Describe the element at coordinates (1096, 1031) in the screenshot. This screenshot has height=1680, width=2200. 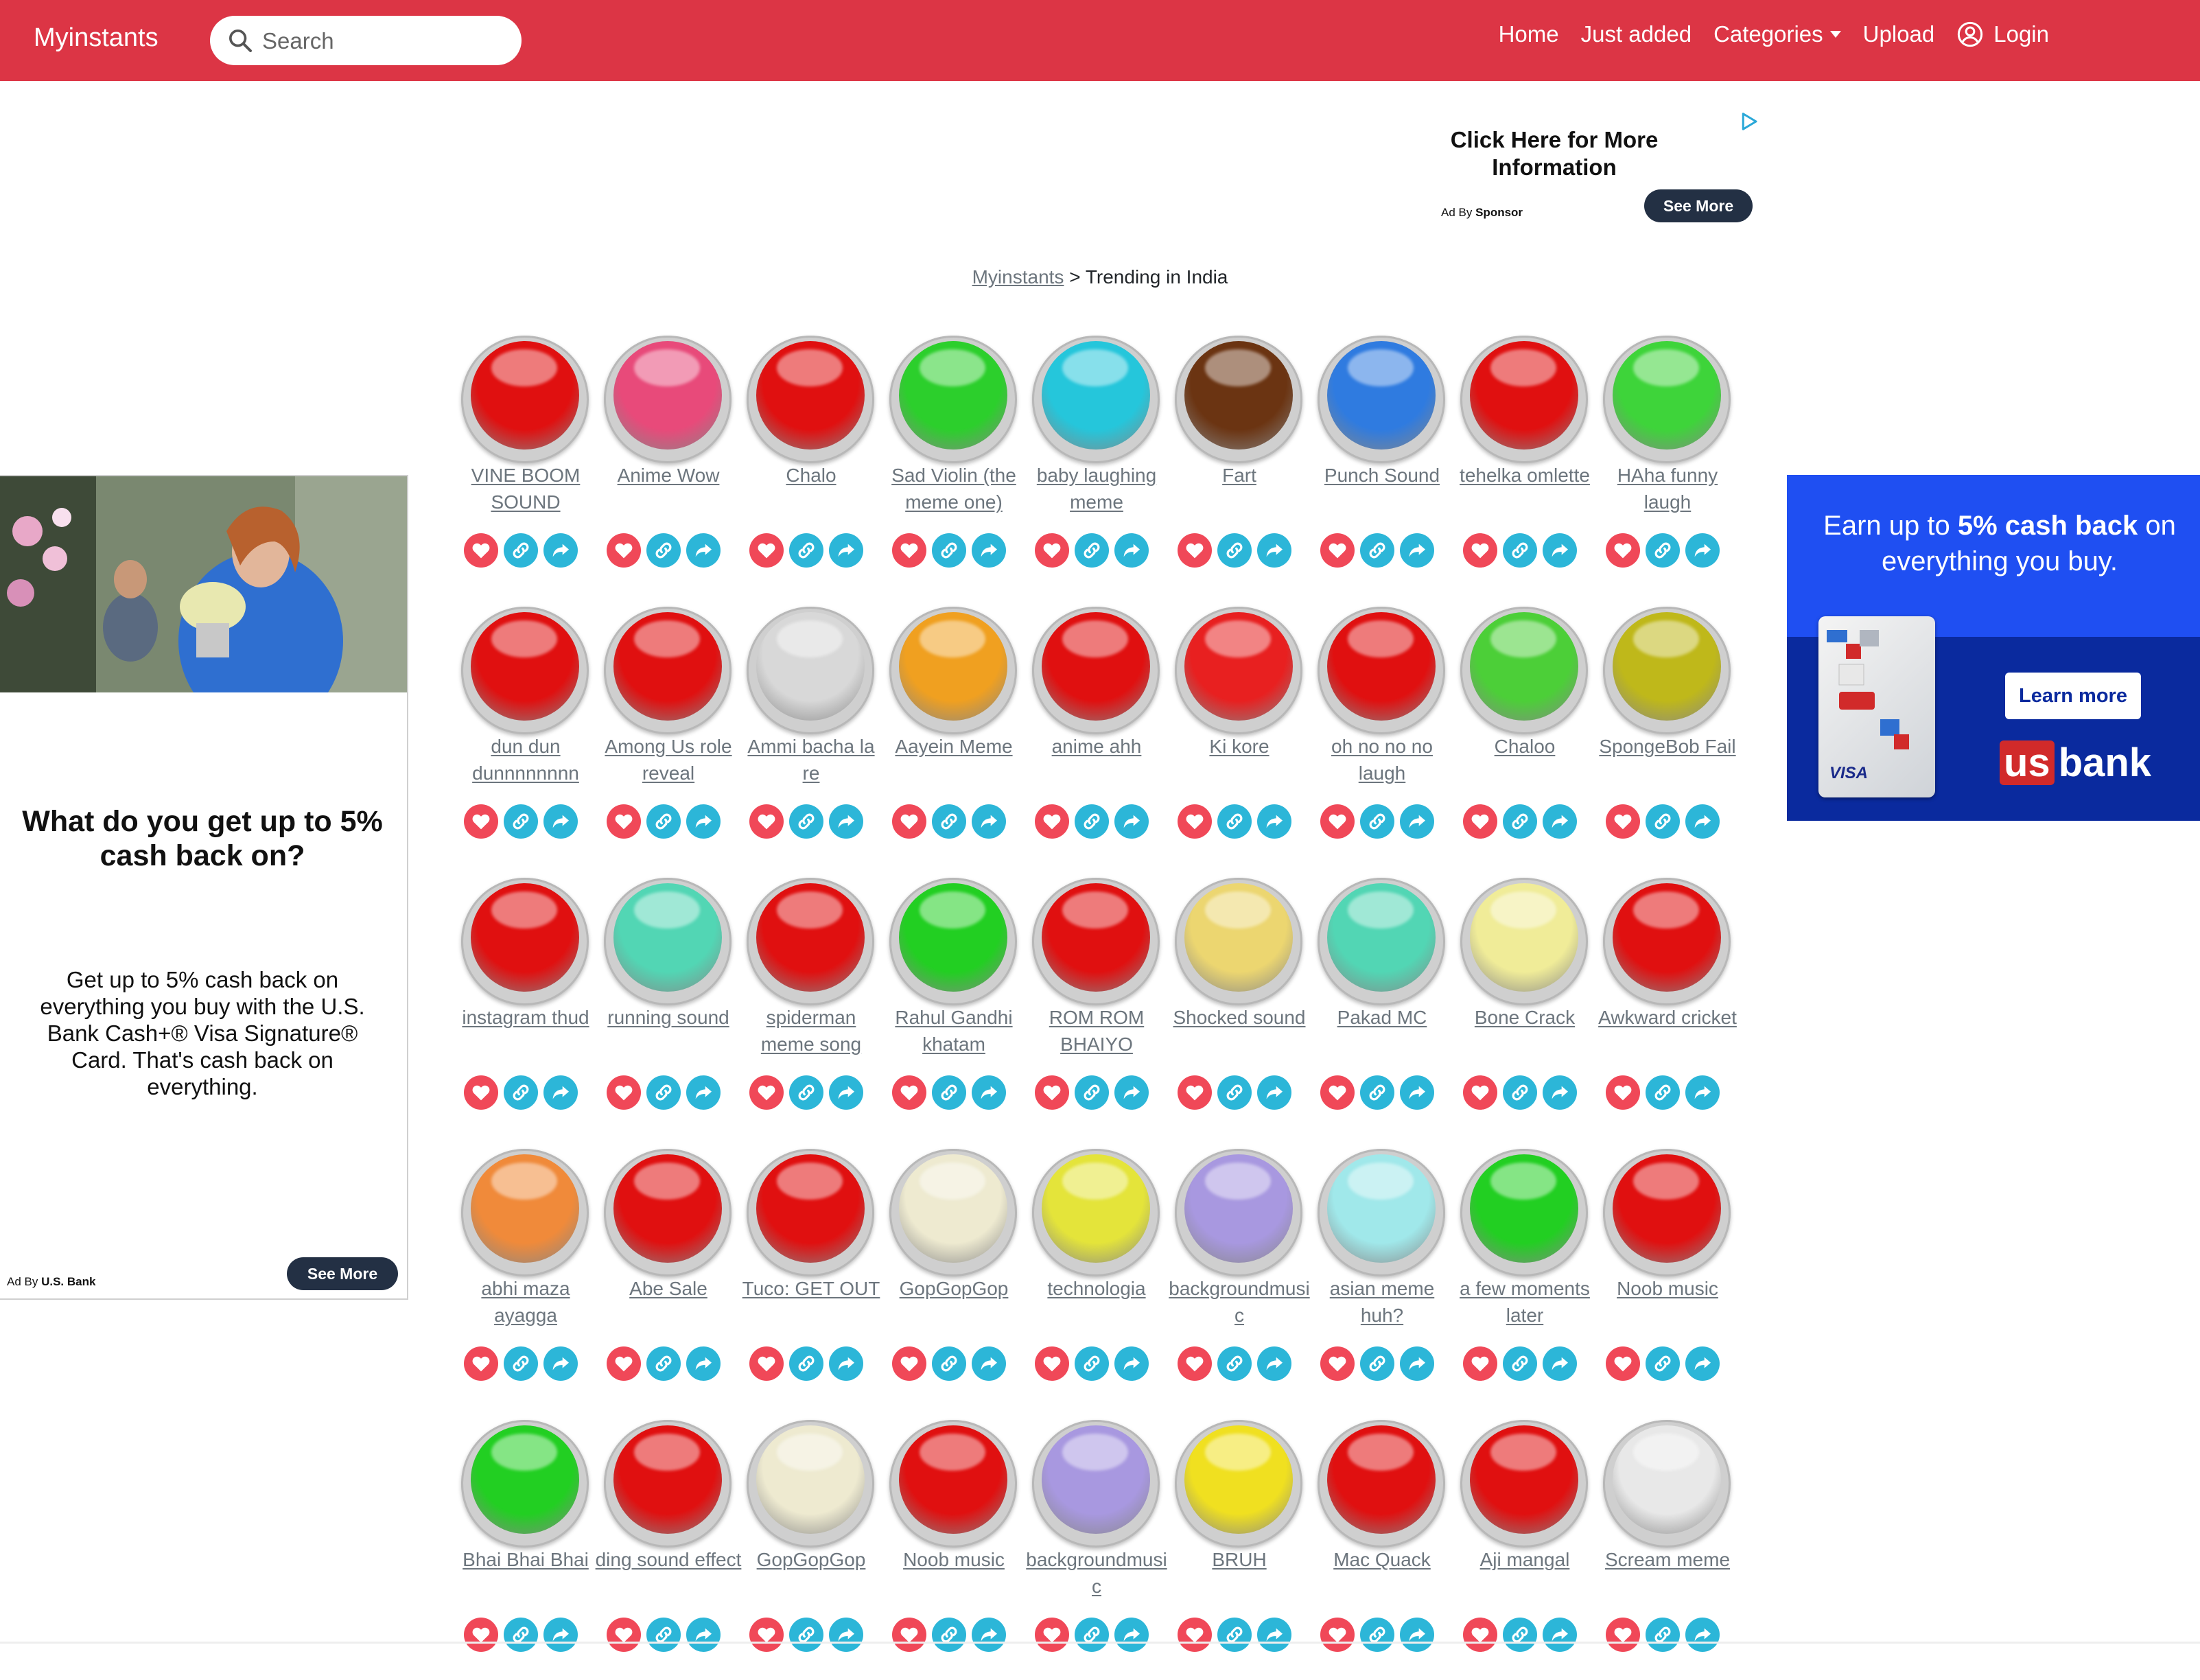
I see `sound-label: ROM ROM BHAIYO` at that location.